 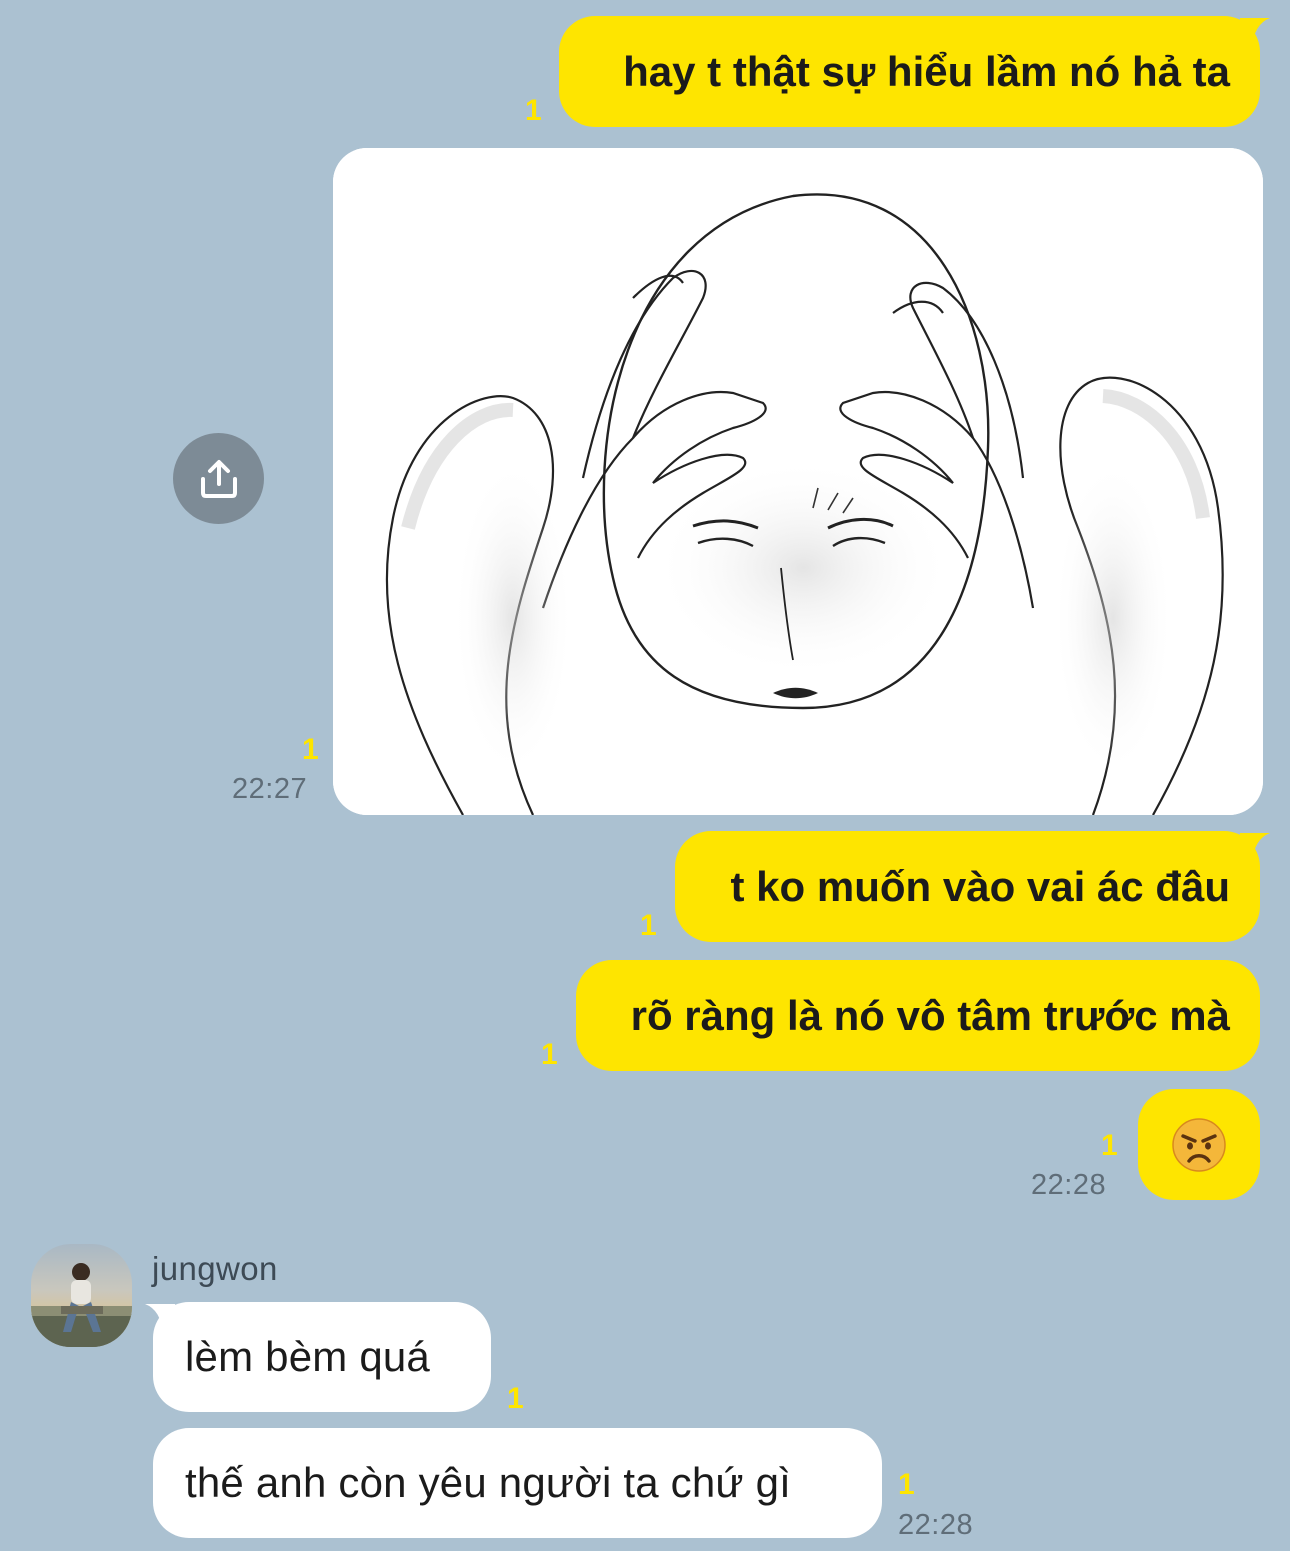 I want to click on outgoing-message-bubble: rõ ràng là nó vô tâm trước mà, so click(x=918, y=1015).